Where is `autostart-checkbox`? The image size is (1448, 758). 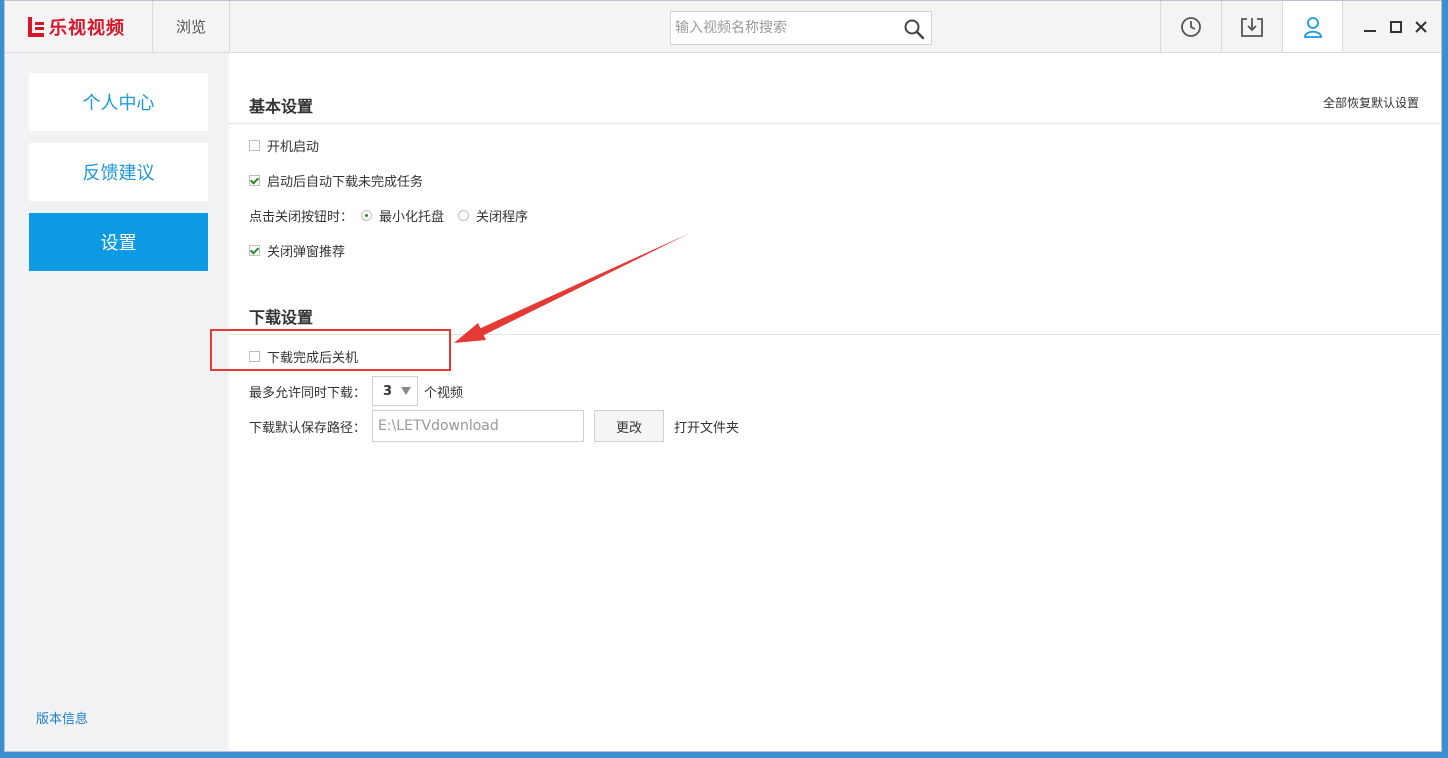 autostart-checkbox is located at coordinates (254, 145).